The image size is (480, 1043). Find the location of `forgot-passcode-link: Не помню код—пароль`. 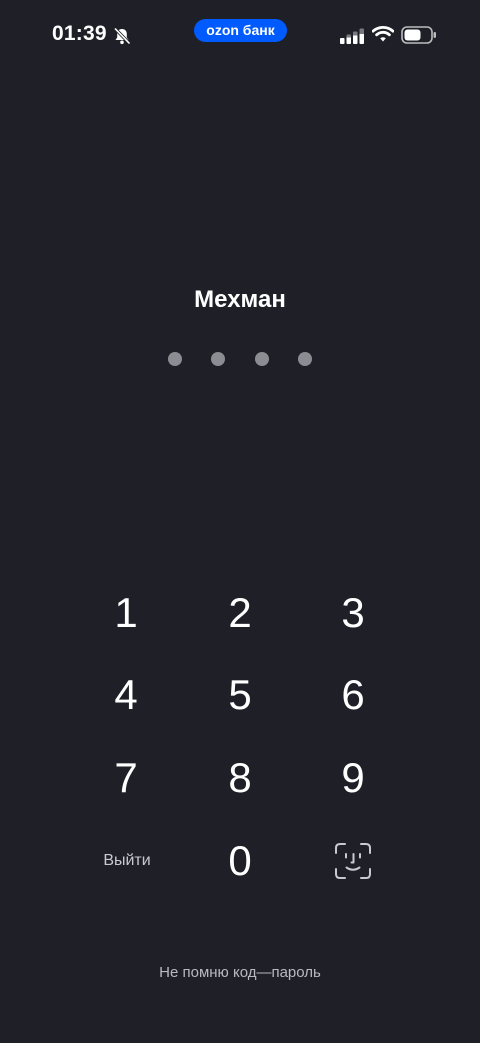

forgot-passcode-link: Не помню код—пароль is located at coordinates (240, 972).